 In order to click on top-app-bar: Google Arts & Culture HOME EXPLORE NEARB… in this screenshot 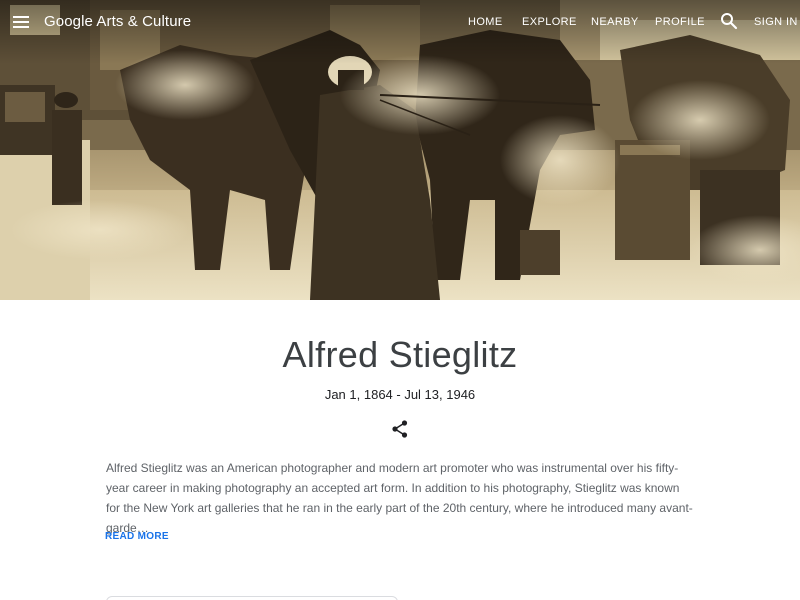, I will do `click(400, 22)`.